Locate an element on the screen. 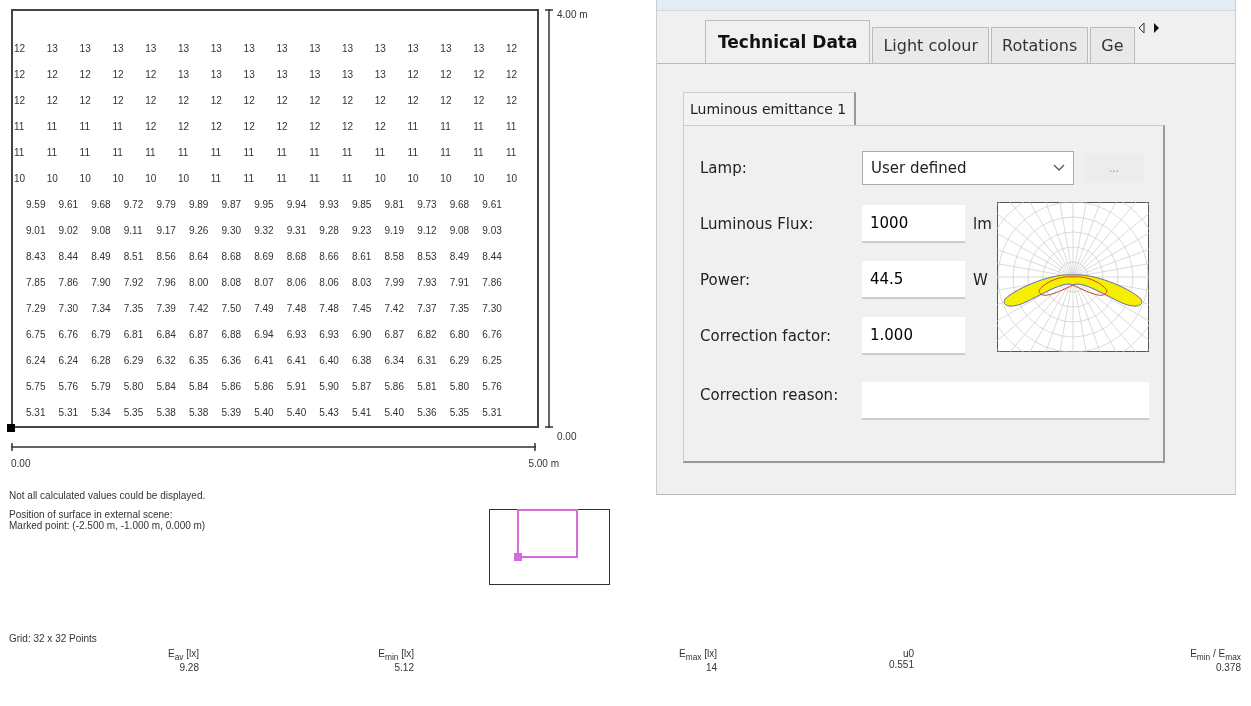  illuminance-value: 8.00 is located at coordinates (199, 282).